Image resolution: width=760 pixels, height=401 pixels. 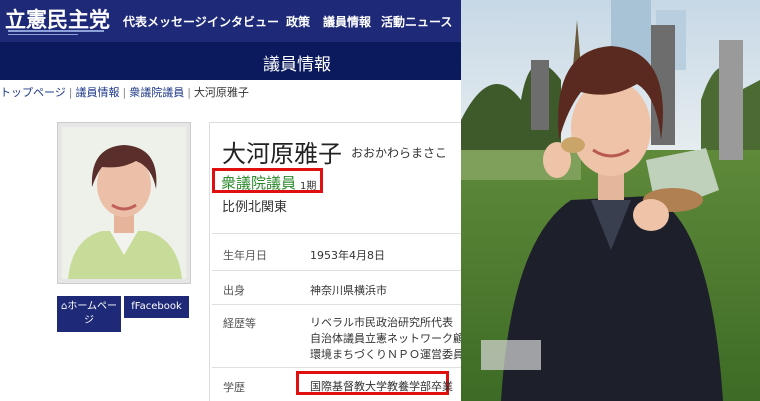 What do you see at coordinates (259, 183) in the screenshot?
I see `member-role: 衆議院議員` at bounding box center [259, 183].